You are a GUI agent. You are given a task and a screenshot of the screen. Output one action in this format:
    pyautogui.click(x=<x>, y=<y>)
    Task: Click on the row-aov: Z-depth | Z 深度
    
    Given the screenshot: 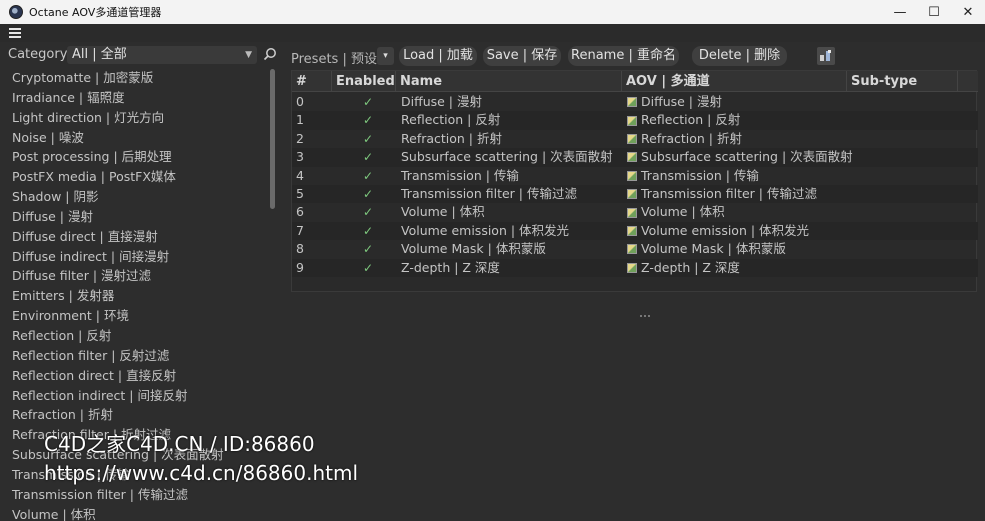 What is the action you would take?
    pyautogui.click(x=683, y=268)
    